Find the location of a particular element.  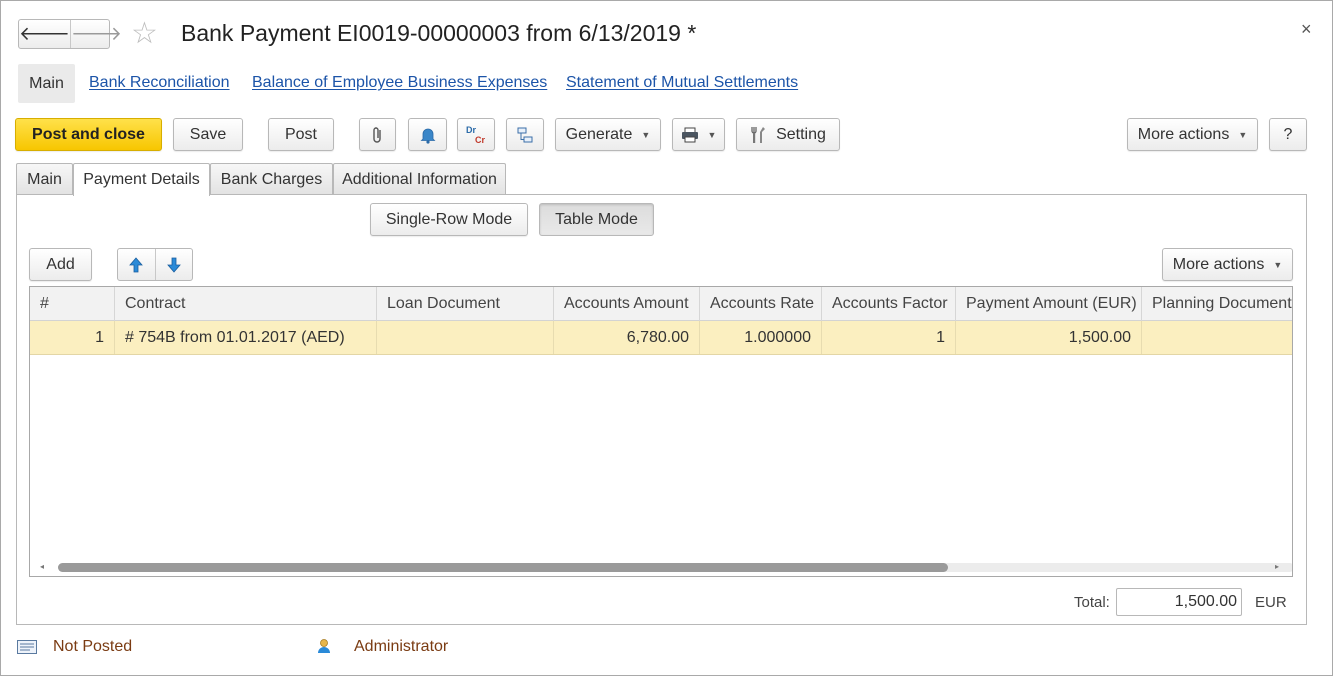

column-header-accounts-amount: Accounts Amount is located at coordinates (627, 304).